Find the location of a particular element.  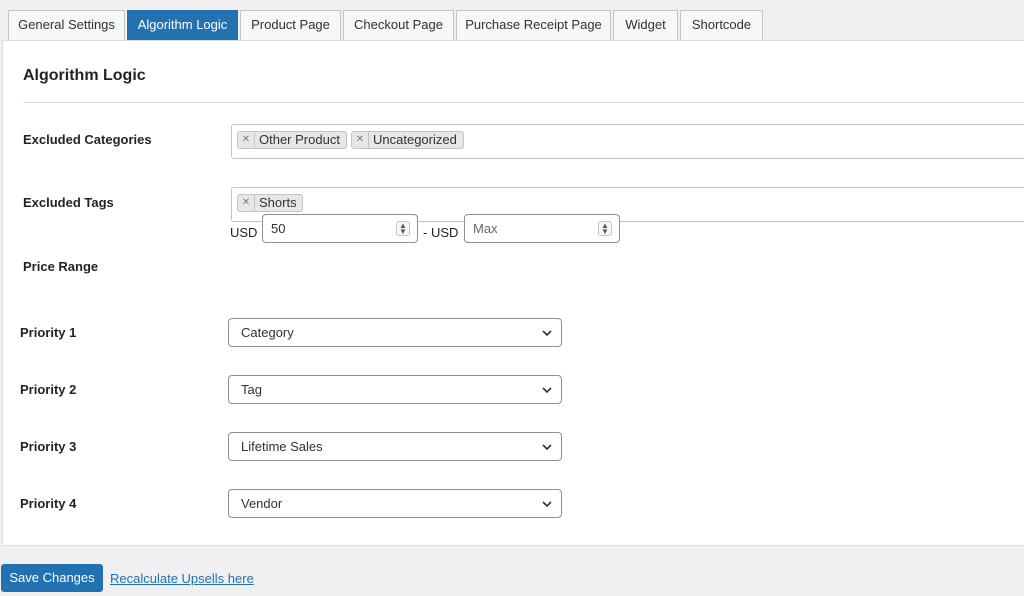

recalculate-upsells-link: Recalculate Upsells here is located at coordinates (182, 578).